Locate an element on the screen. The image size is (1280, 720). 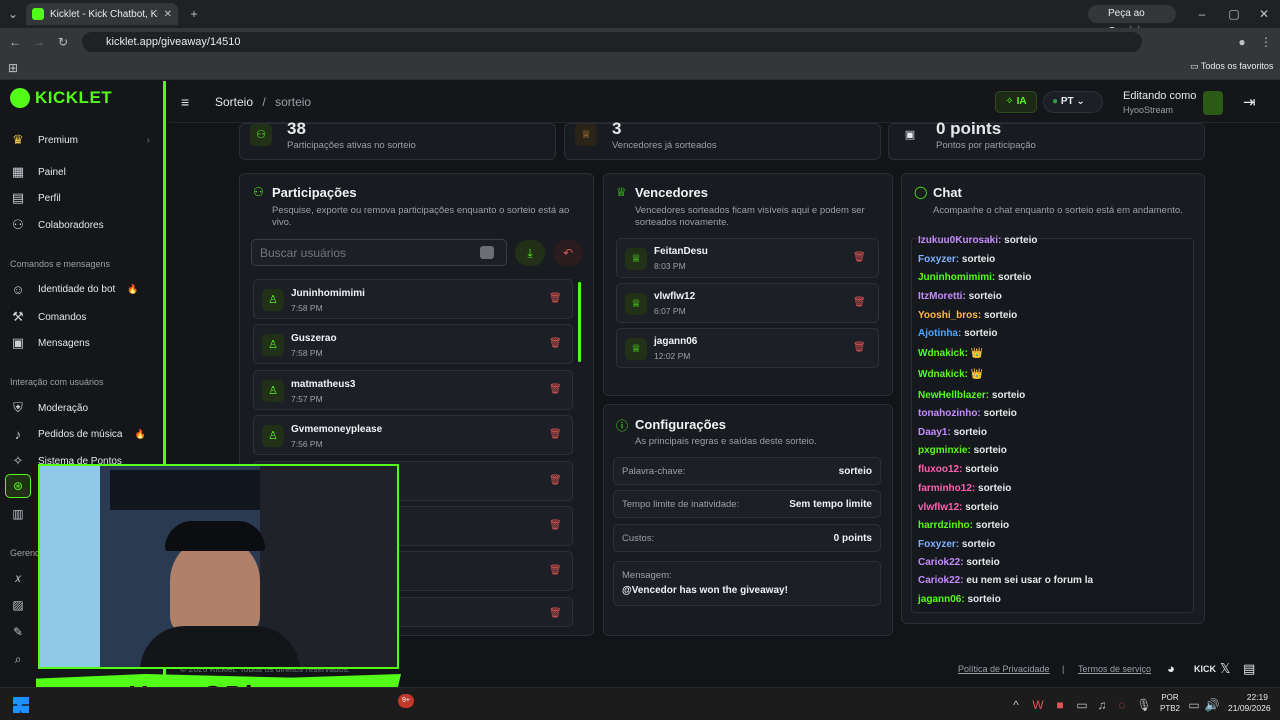
chat-username: harrdzinho: is located at coordinates (945, 525).